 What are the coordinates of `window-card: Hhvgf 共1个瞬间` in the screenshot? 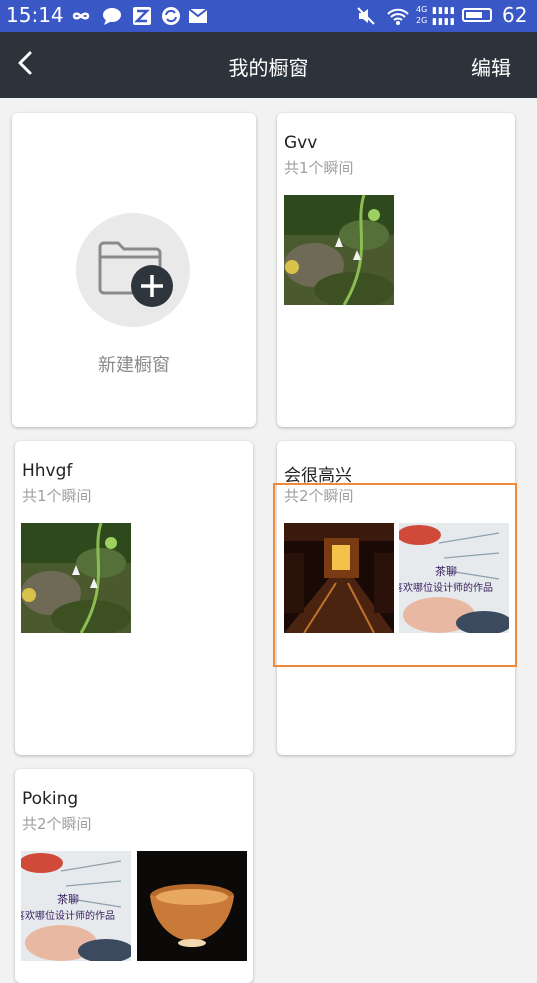 It's located at (134, 598).